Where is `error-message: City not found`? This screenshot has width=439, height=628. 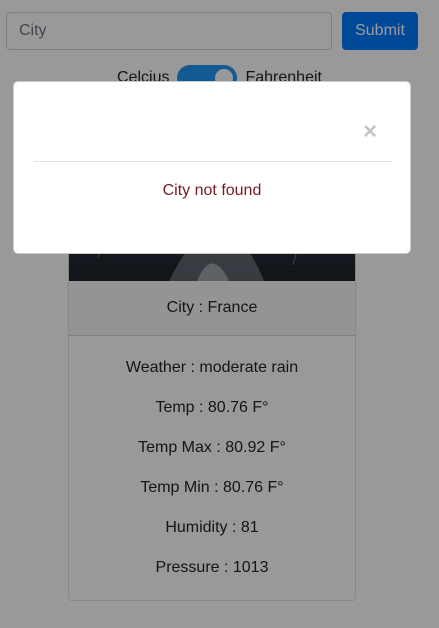
error-message: City not found is located at coordinates (212, 190).